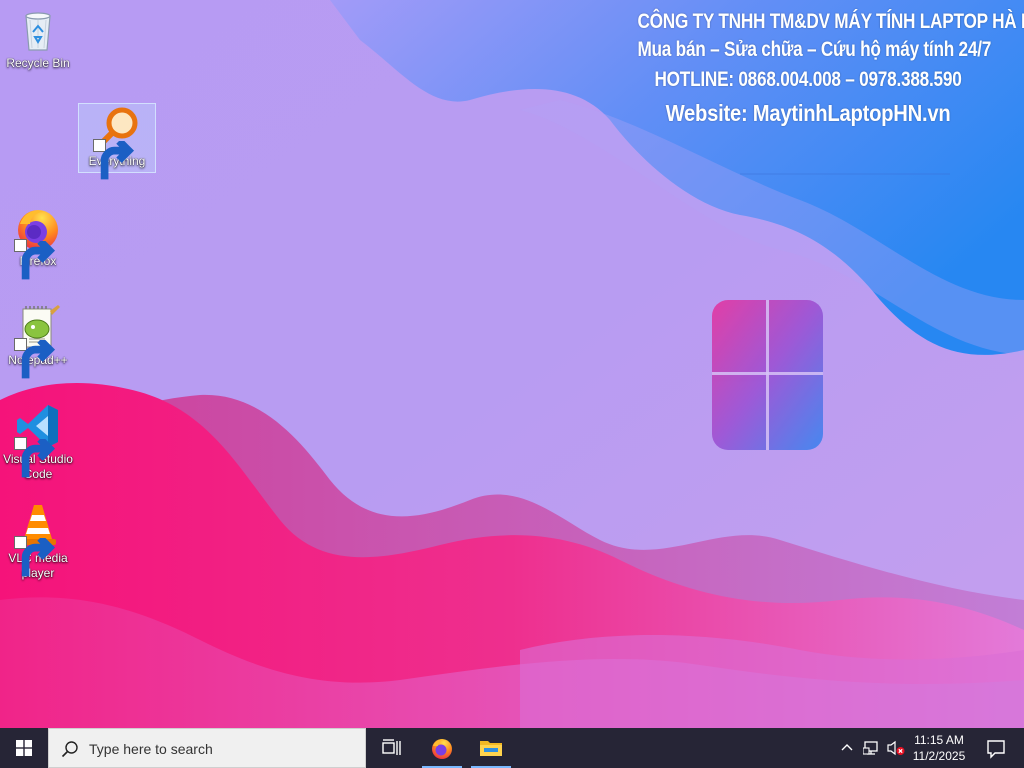  What do you see at coordinates (939, 756) in the screenshot?
I see `clock-date: 11/2/2025` at bounding box center [939, 756].